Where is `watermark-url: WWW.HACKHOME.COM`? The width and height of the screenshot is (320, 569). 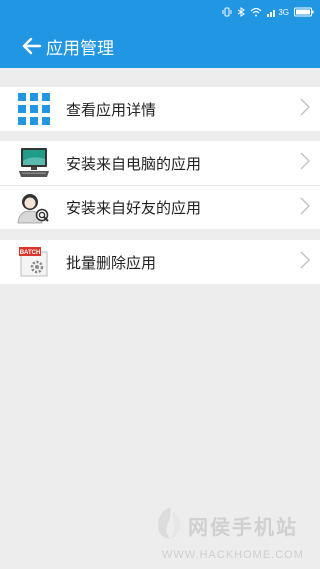
watermark-url: WWW.HACKHOME.COM is located at coordinates (233, 555).